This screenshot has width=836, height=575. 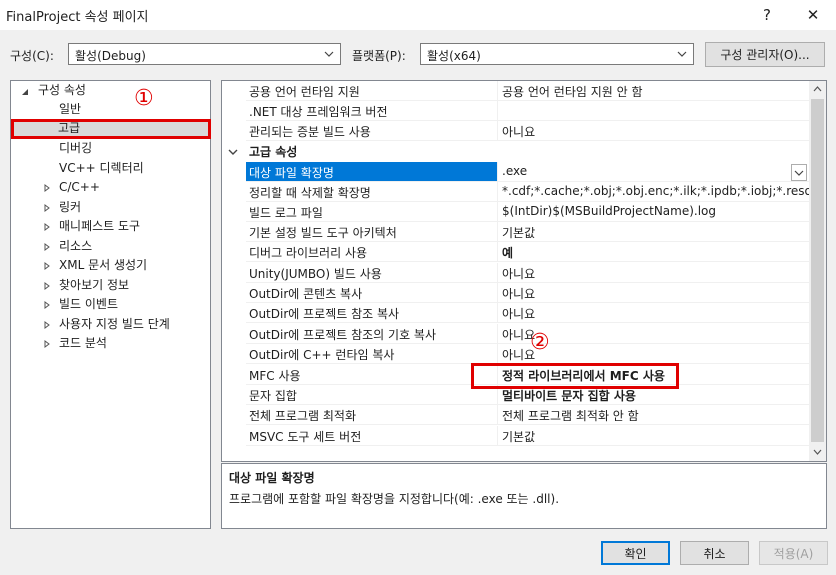 I want to click on property-name: 관리되는 증분 빌드 사용, so click(x=310, y=132).